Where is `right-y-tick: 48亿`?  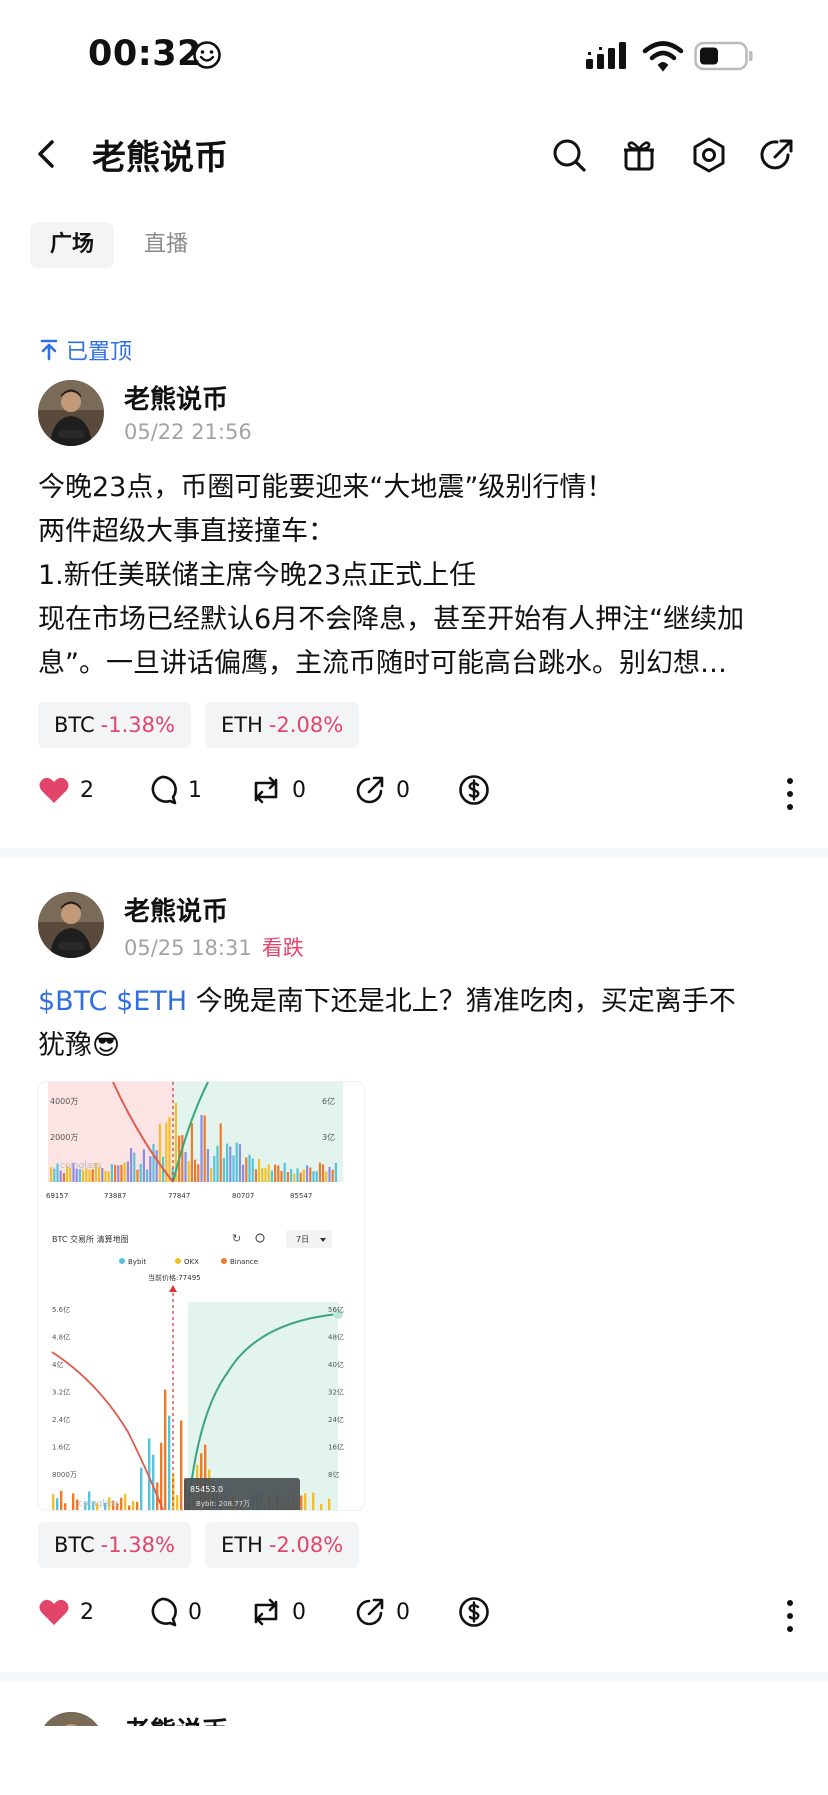
right-y-tick: 48亿 is located at coordinates (336, 1337).